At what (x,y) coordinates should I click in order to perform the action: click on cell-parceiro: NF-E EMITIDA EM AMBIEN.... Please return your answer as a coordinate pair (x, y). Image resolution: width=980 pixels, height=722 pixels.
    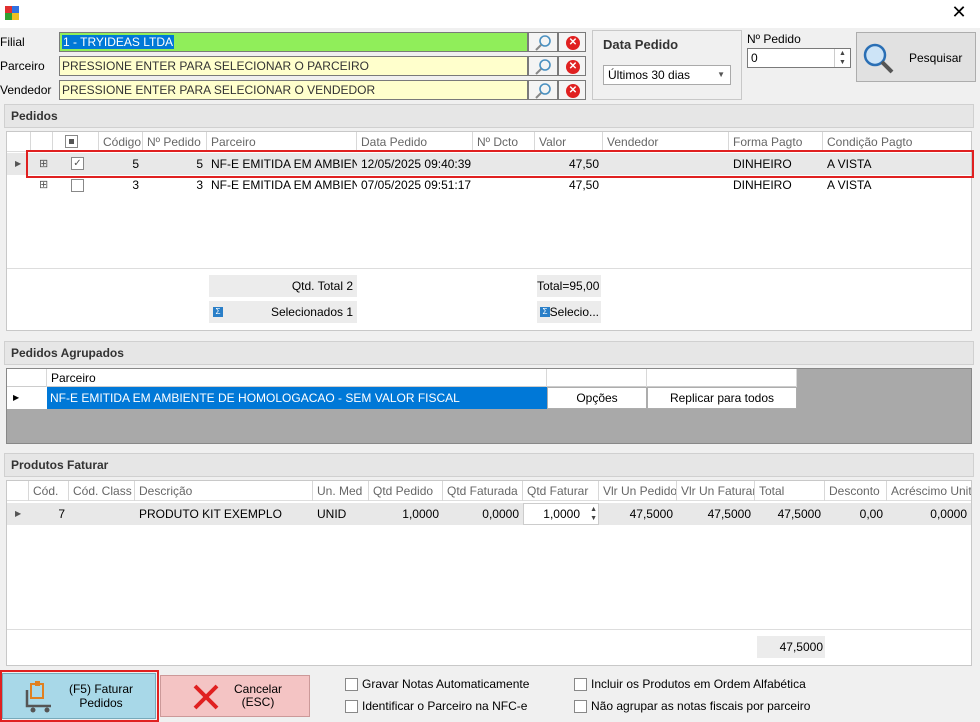
    Looking at the image, I should click on (284, 185).